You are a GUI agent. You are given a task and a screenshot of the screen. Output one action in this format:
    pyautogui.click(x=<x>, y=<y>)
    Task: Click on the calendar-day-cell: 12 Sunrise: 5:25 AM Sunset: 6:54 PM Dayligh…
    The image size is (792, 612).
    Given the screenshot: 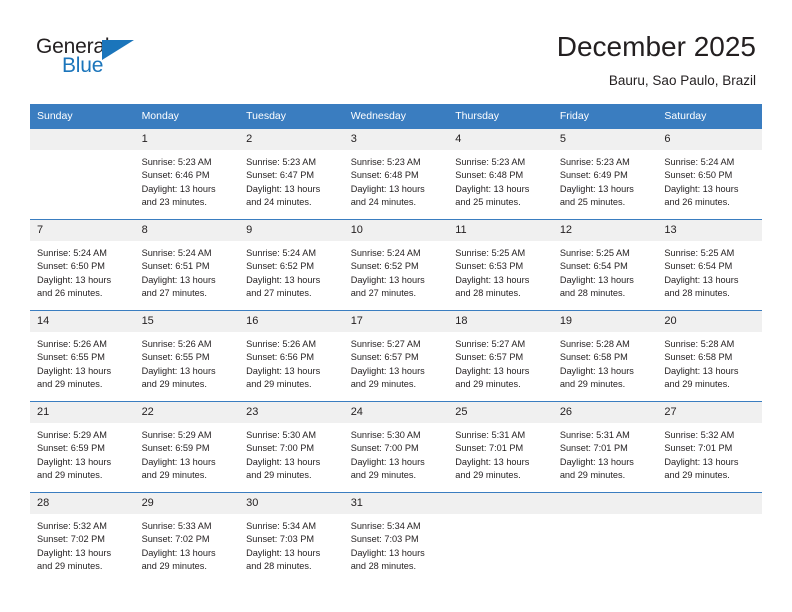 What is the action you would take?
    pyautogui.click(x=605, y=265)
    